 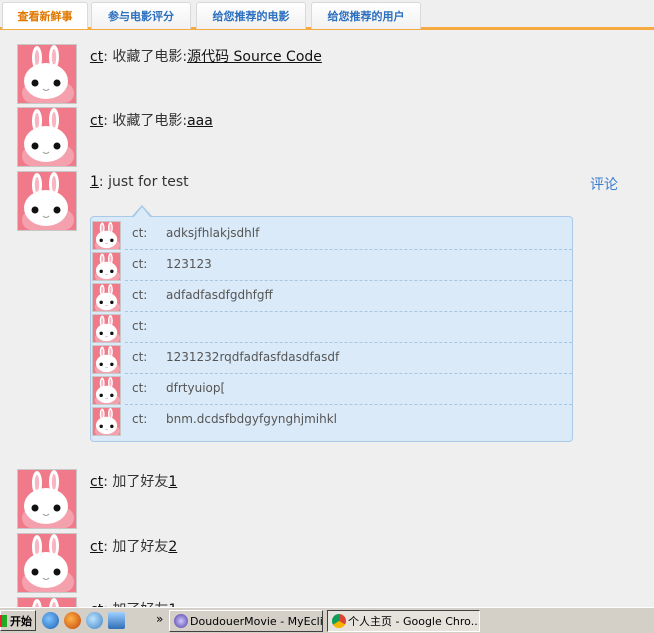 What do you see at coordinates (181, 621) in the screenshot?
I see `eclipse-icon` at bounding box center [181, 621].